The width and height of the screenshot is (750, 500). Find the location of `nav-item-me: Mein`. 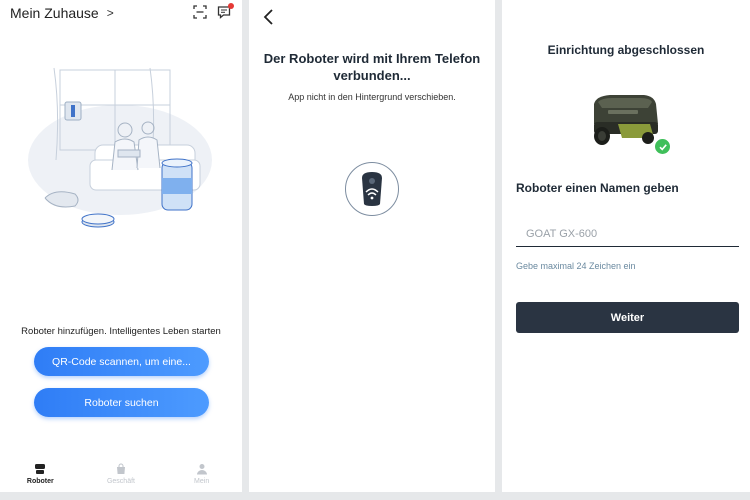

nav-item-me: Mein is located at coordinates (202, 474).